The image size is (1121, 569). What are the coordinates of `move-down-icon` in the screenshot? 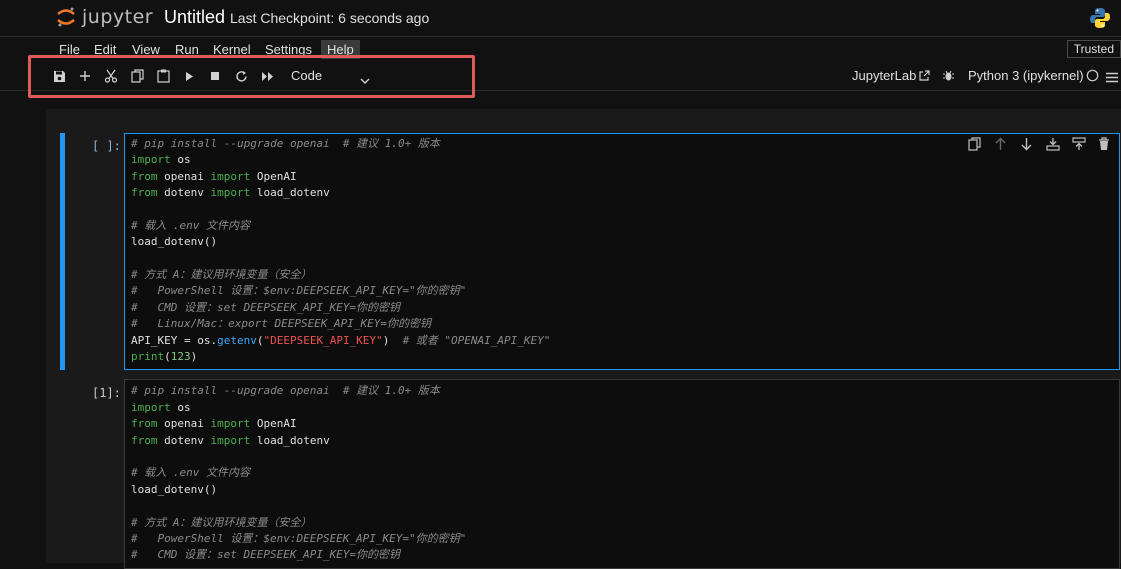 It's located at (1026, 146).